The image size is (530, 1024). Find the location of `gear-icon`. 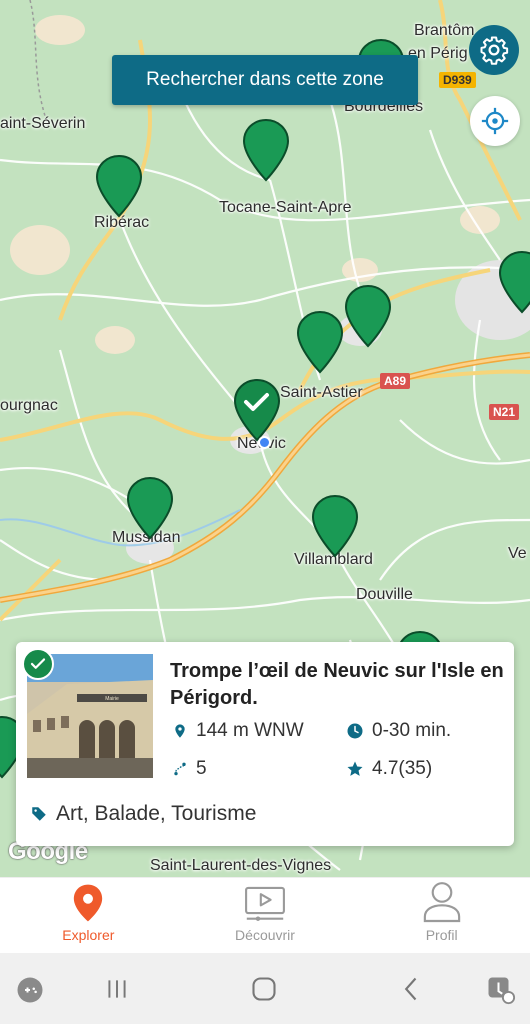

gear-icon is located at coordinates (494, 50).